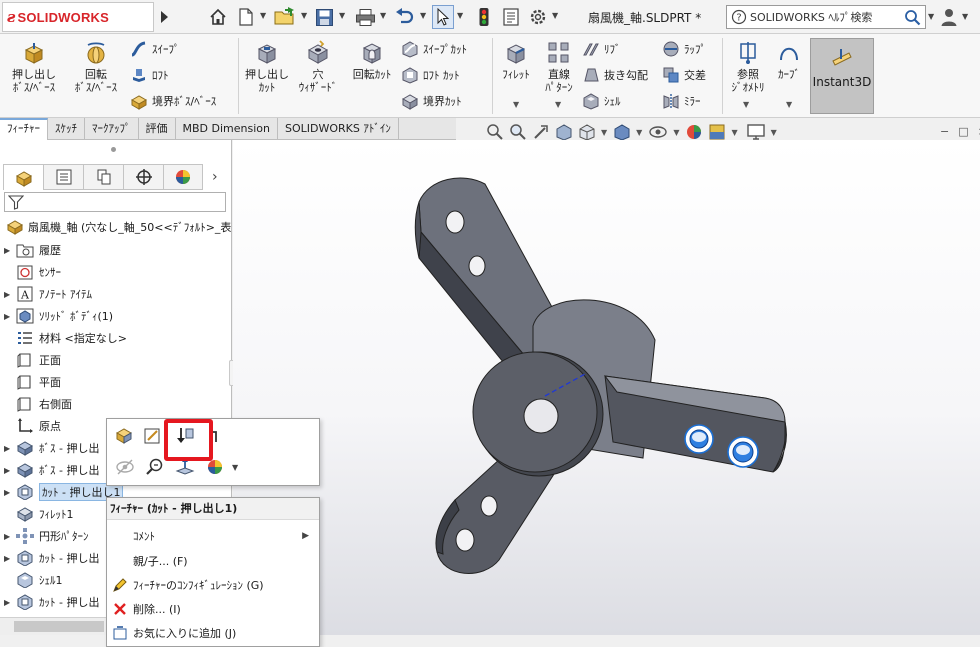 The height and width of the screenshot is (647, 980). I want to click on menu-item-add-to-favorites: お気に入りに追加 (J), so click(213, 632).